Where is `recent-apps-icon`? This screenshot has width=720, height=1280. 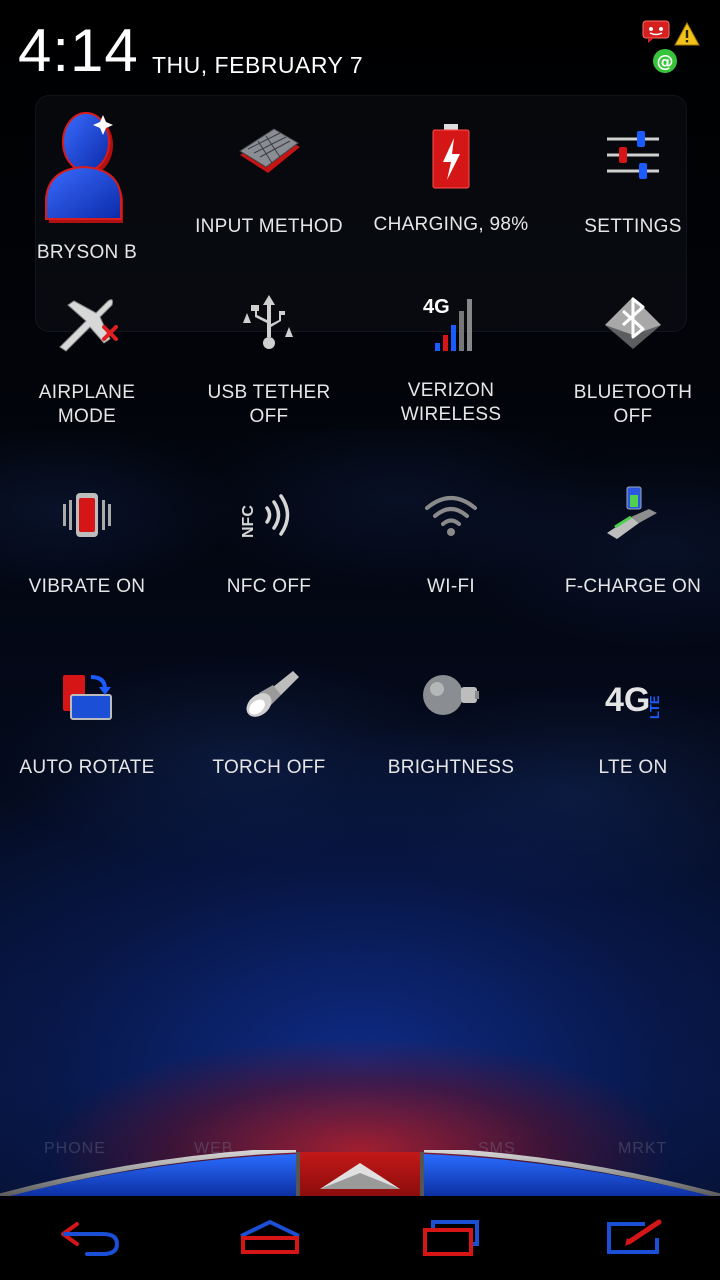 recent-apps-icon is located at coordinates (451, 1238).